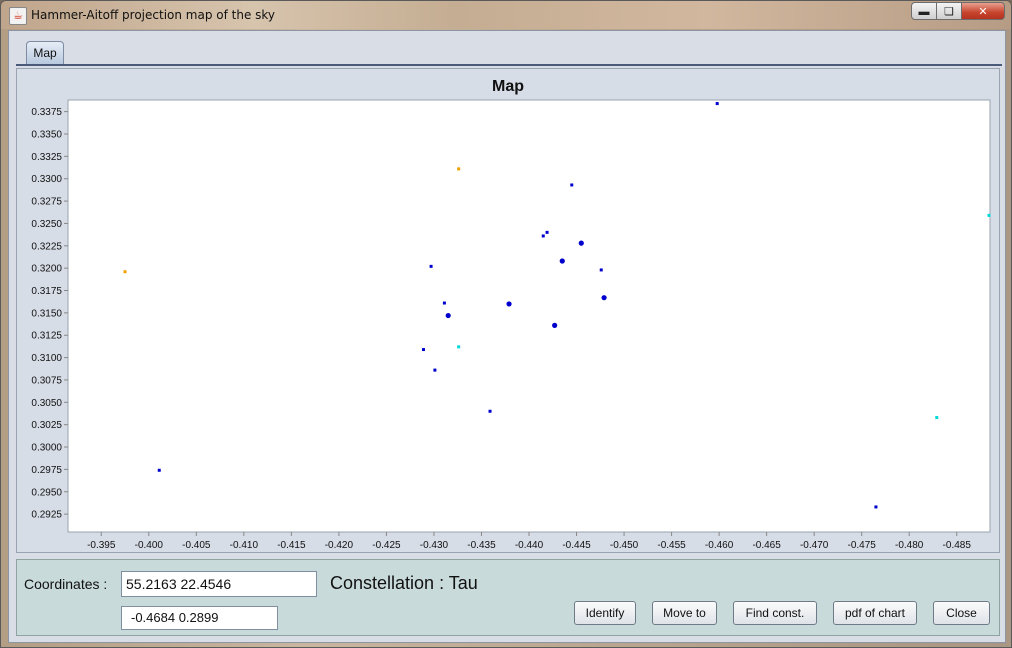 This screenshot has height=648, width=1012. Describe the element at coordinates (46, 336) in the screenshot. I see `y-tick-label: 0.3125` at that location.